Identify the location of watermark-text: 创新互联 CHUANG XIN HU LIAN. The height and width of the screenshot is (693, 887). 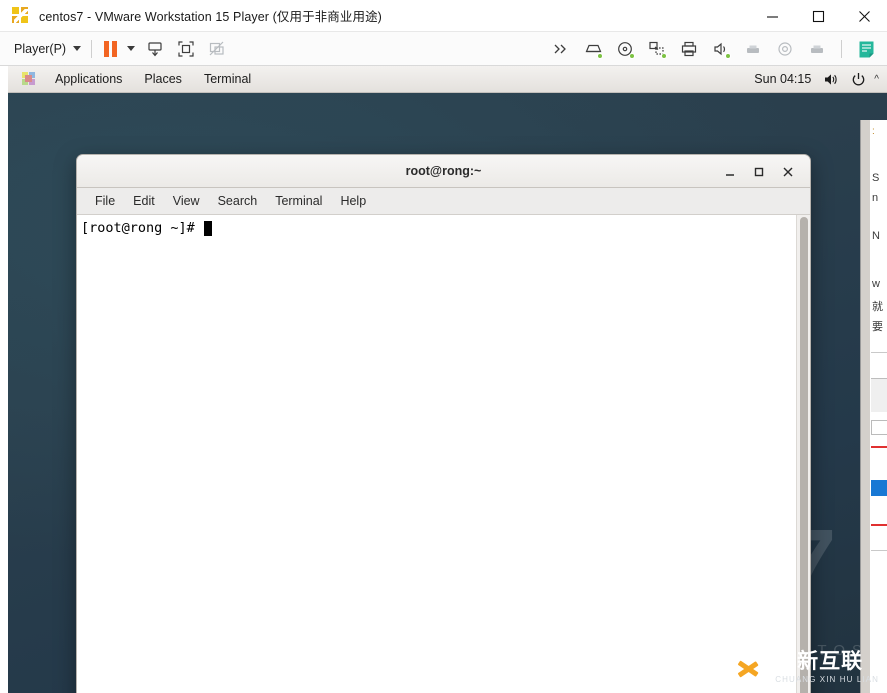
(827, 666).